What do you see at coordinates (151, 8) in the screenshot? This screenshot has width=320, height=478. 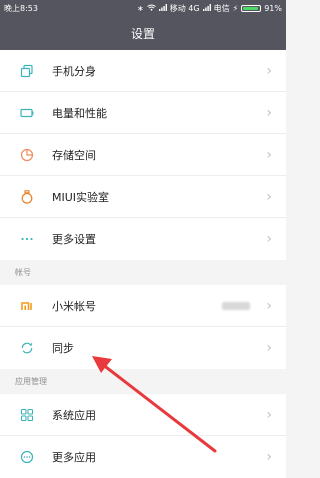 I see `wifi-icon` at bounding box center [151, 8].